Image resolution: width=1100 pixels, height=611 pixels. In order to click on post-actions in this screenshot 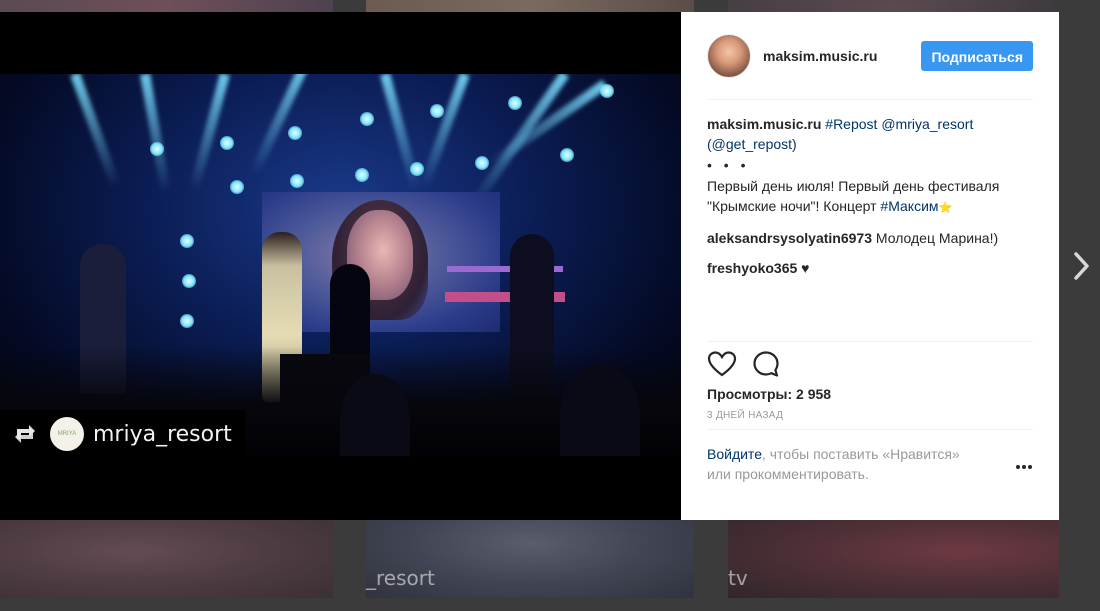, I will do `click(870, 364)`.